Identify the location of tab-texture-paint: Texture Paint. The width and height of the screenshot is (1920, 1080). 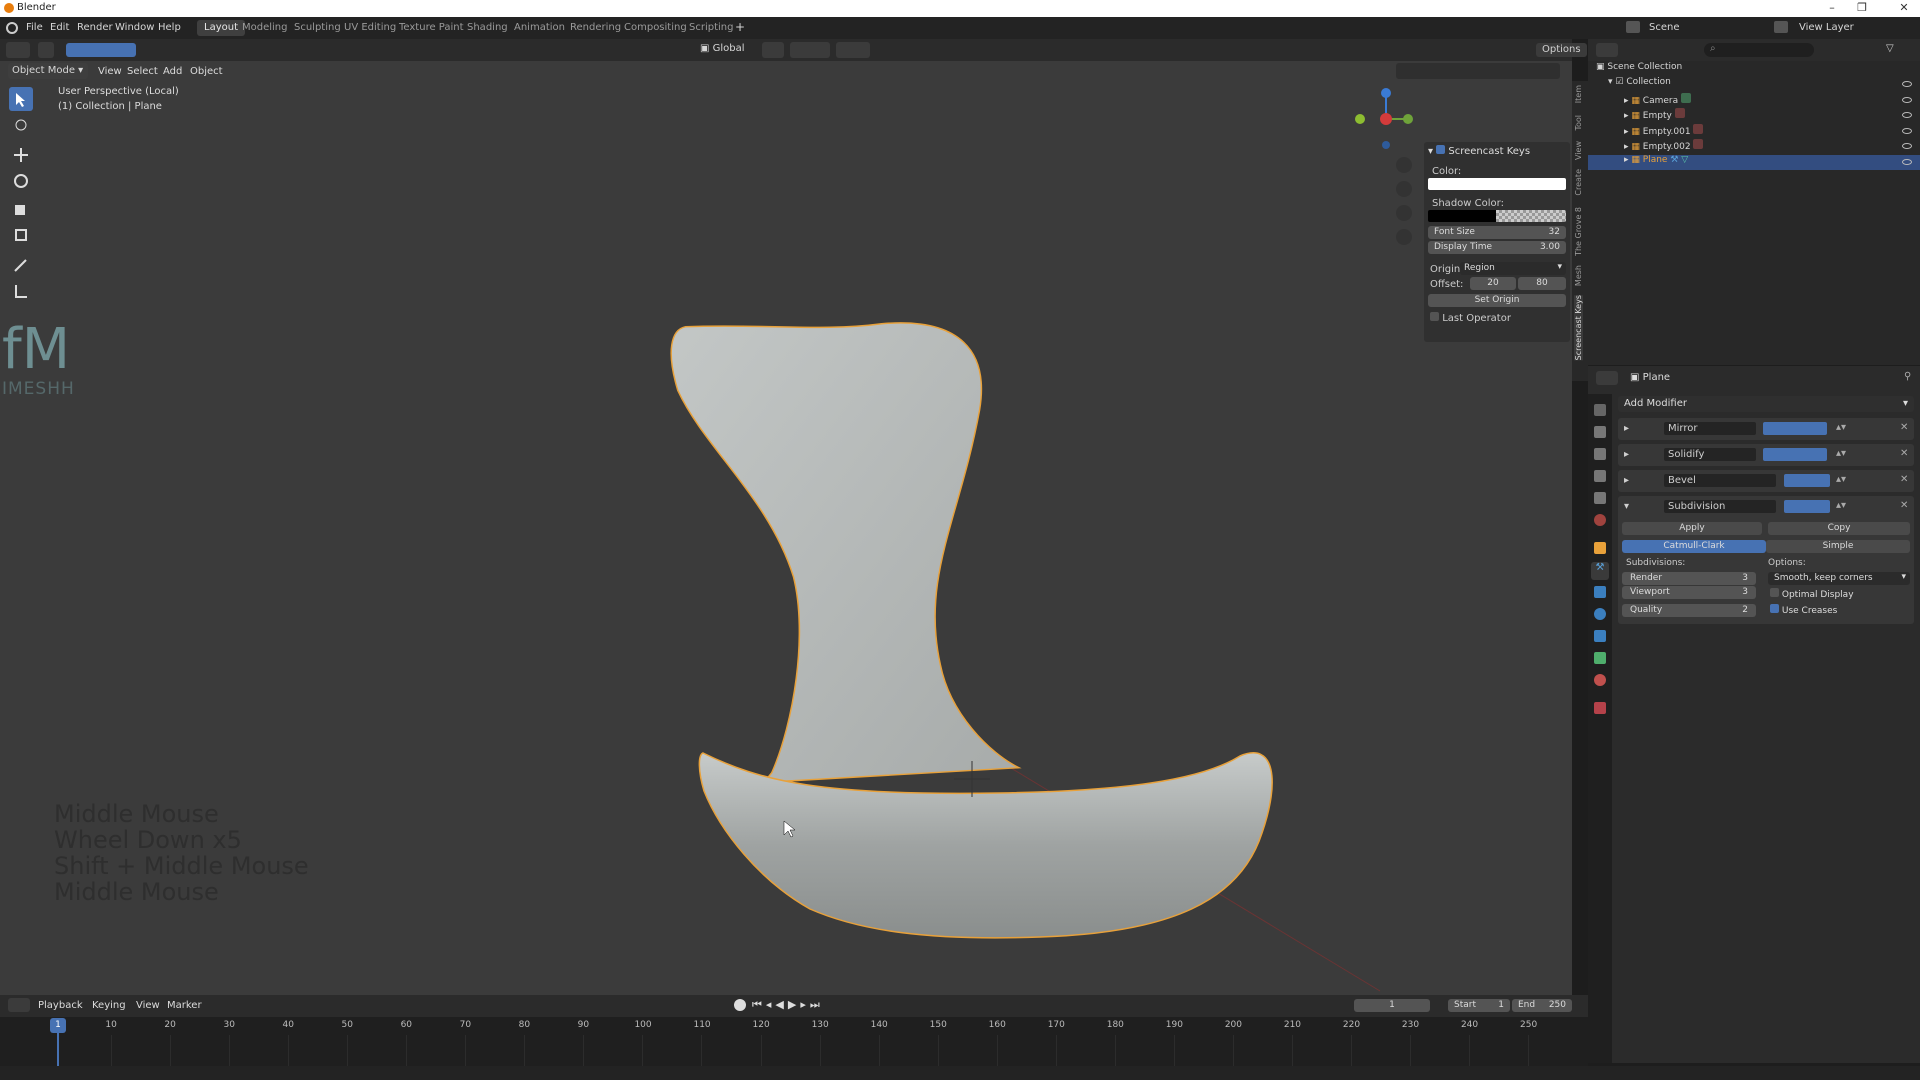
(431, 28).